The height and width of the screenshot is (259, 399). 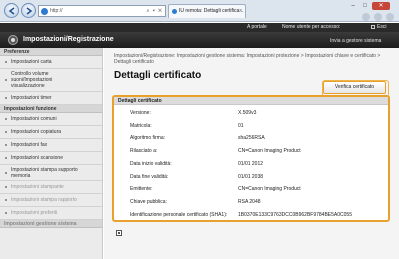 I want to click on detail-value: RSA 2048, so click(x=249, y=201).